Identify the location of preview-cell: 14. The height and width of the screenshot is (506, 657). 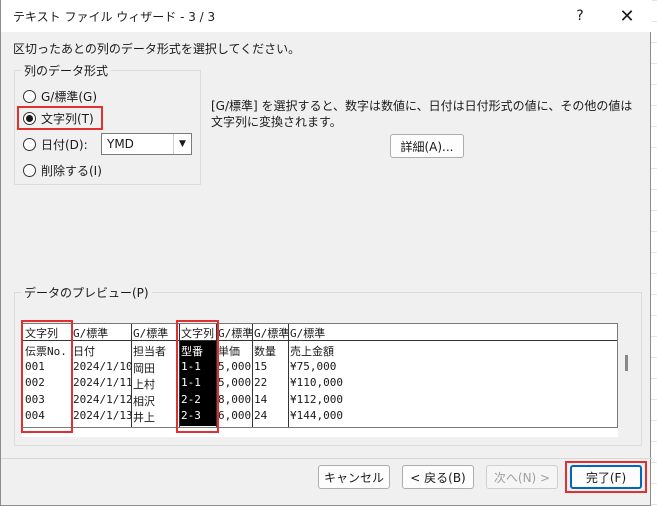
(261, 399).